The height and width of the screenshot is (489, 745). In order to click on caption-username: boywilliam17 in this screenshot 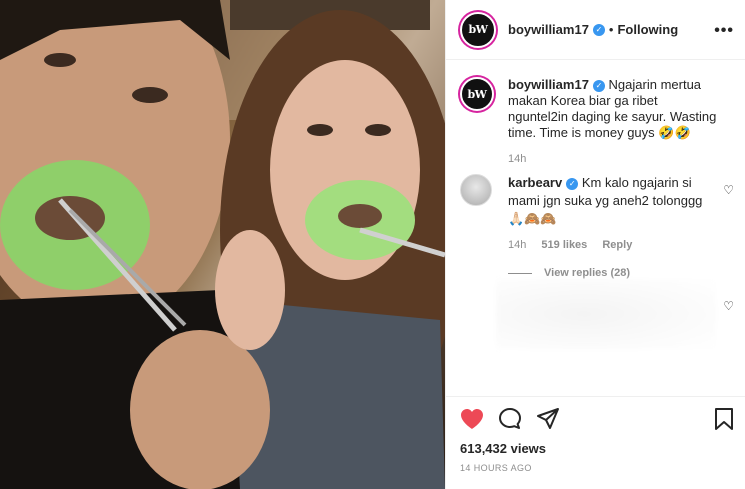, I will do `click(548, 84)`.